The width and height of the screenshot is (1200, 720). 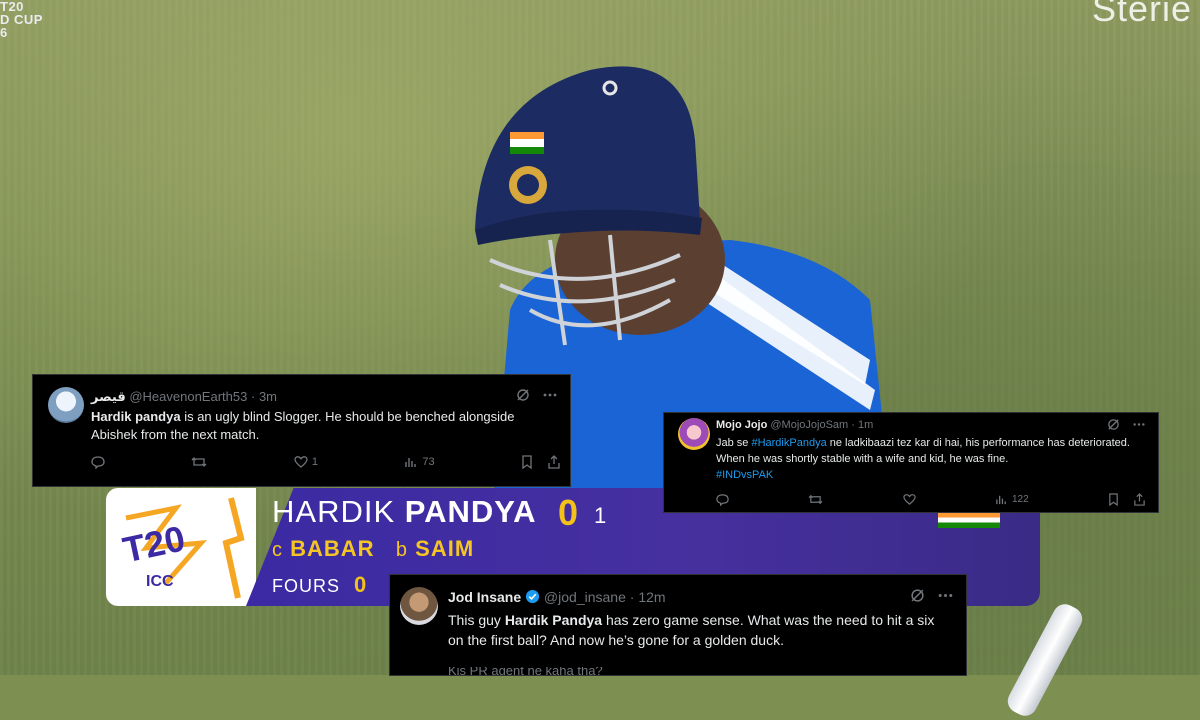 I want to click on tweet-action-bar: 122, so click(x=931, y=499).